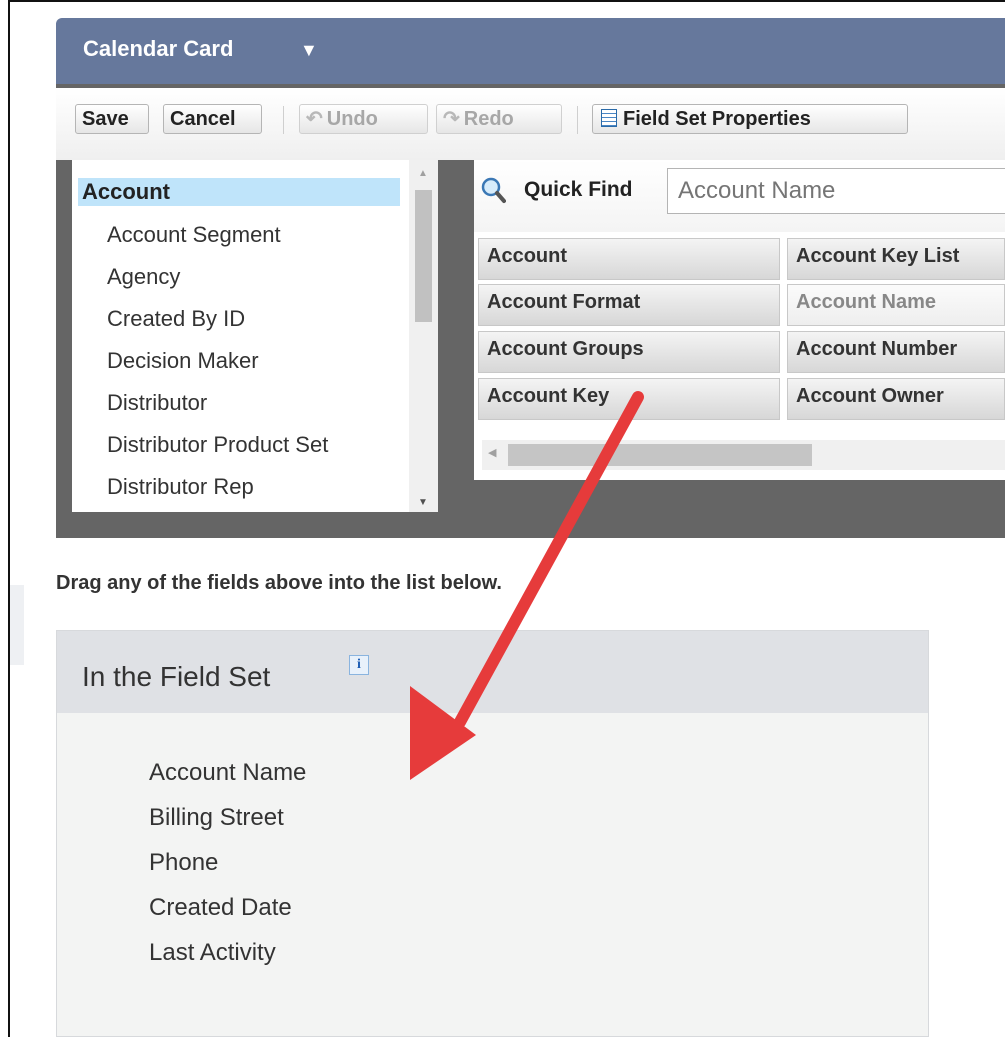 The width and height of the screenshot is (1005, 1037). I want to click on field-palette-scrollbar: ◀, so click(743, 455).